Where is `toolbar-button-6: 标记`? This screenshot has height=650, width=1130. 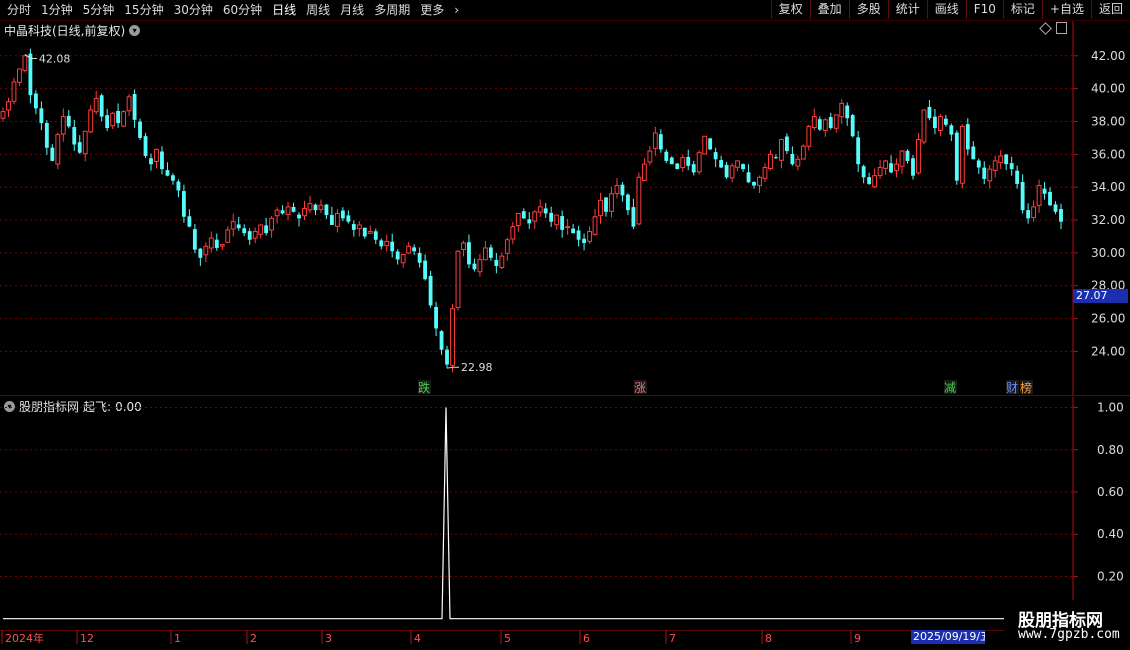 toolbar-button-6: 标记 is located at coordinates (1022, 9).